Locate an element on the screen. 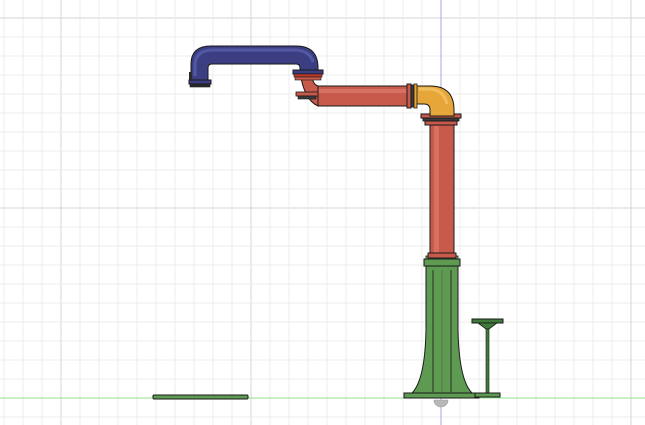 The image size is (645, 425). green-pedestal is located at coordinates (441, 327).